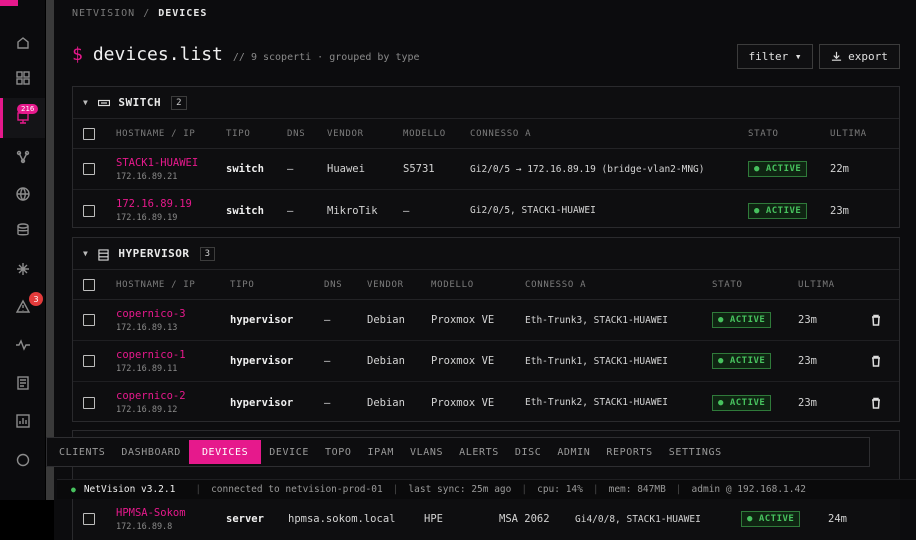 This screenshot has height=540, width=916. I want to click on switch-group-header: ▼ SWITCH 2, so click(486, 103).